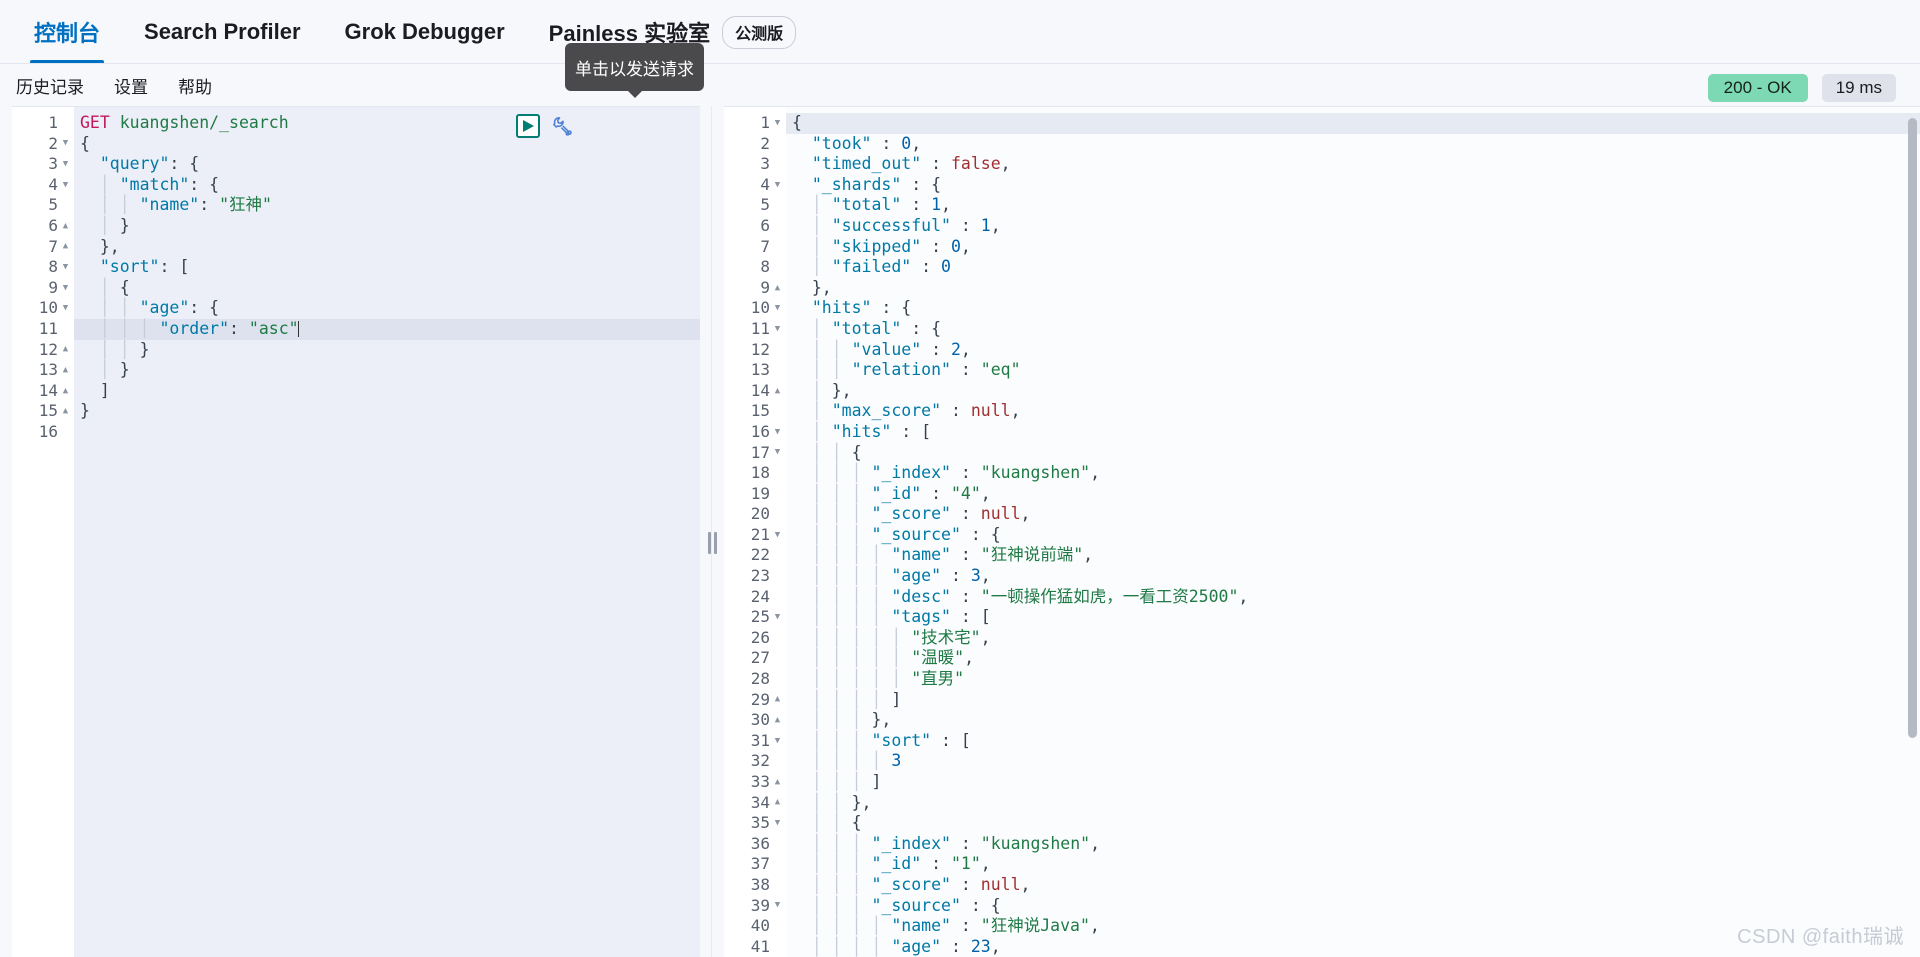 The height and width of the screenshot is (957, 1920). I want to click on code-line: │ │ │ │ "age" : 23,, so click(1353, 947).